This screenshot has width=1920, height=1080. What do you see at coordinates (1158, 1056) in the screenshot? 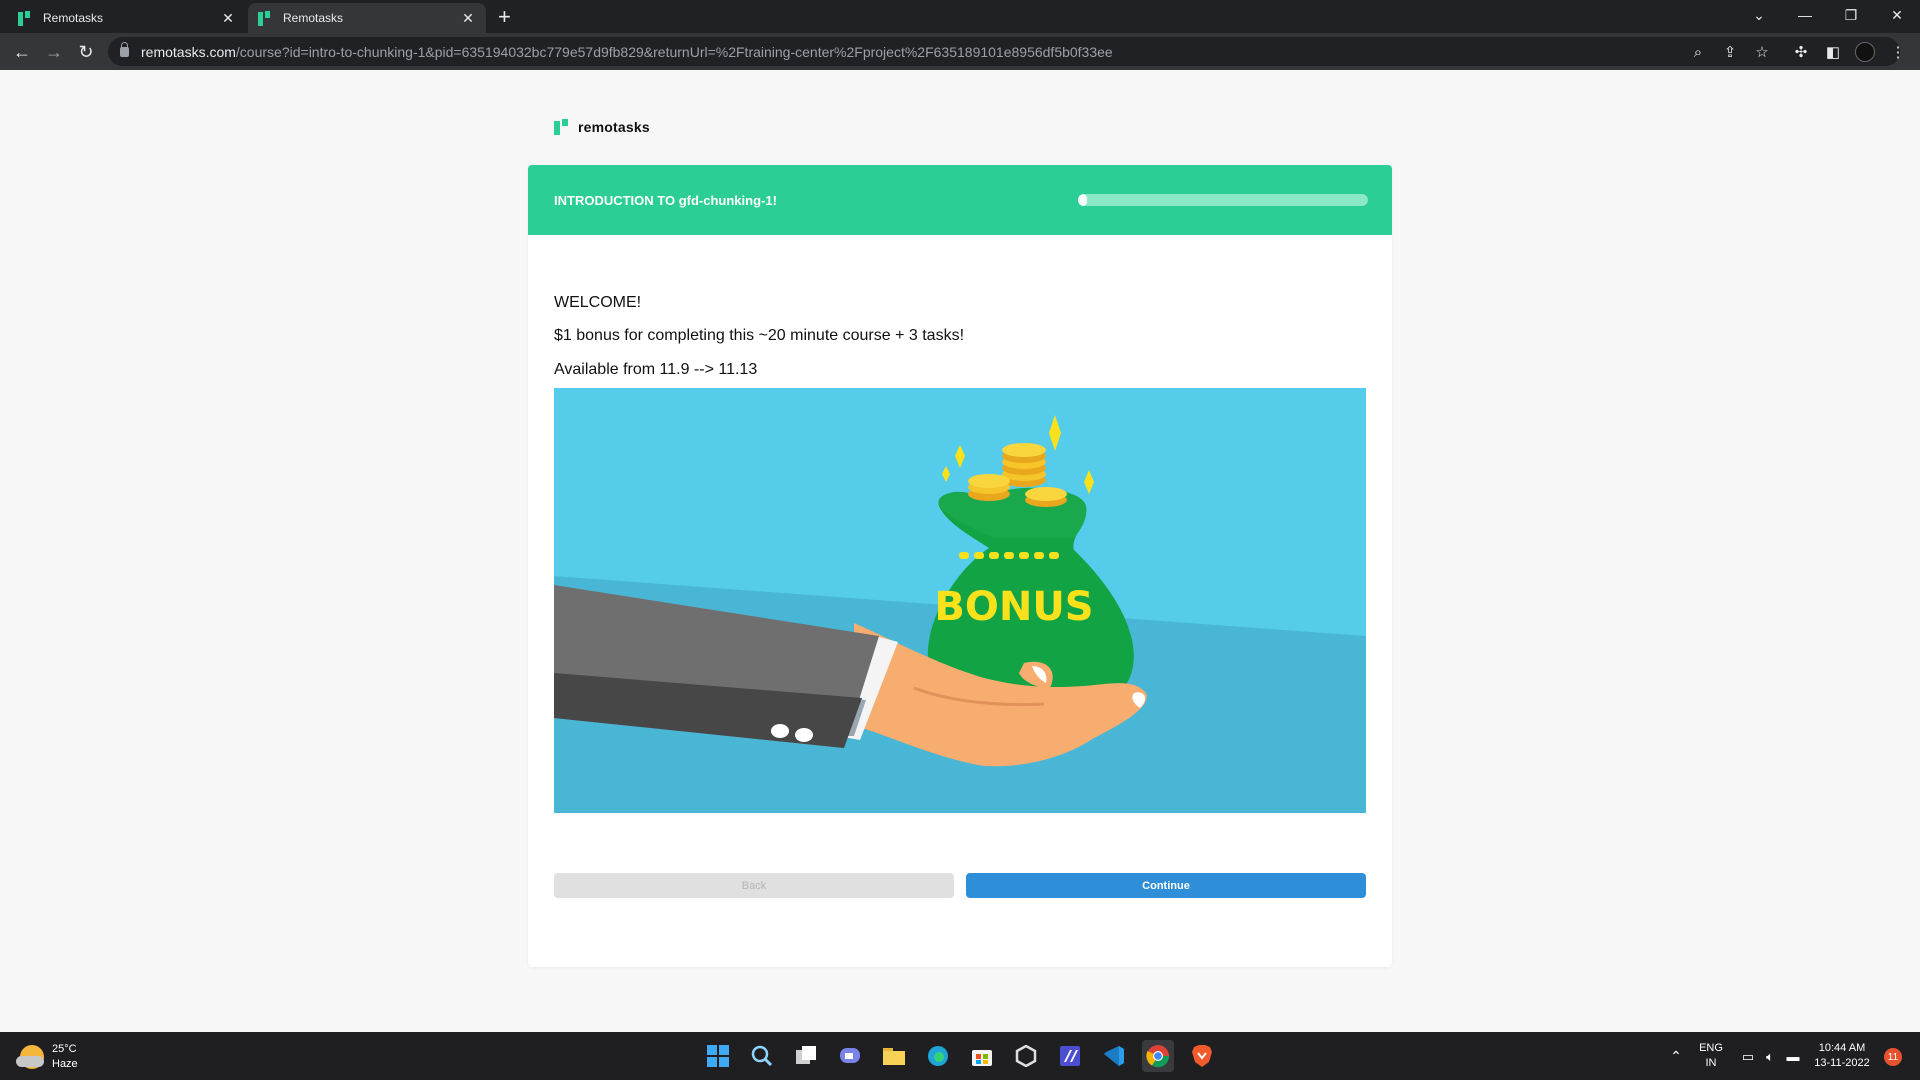
I see `chrome-icon` at bounding box center [1158, 1056].